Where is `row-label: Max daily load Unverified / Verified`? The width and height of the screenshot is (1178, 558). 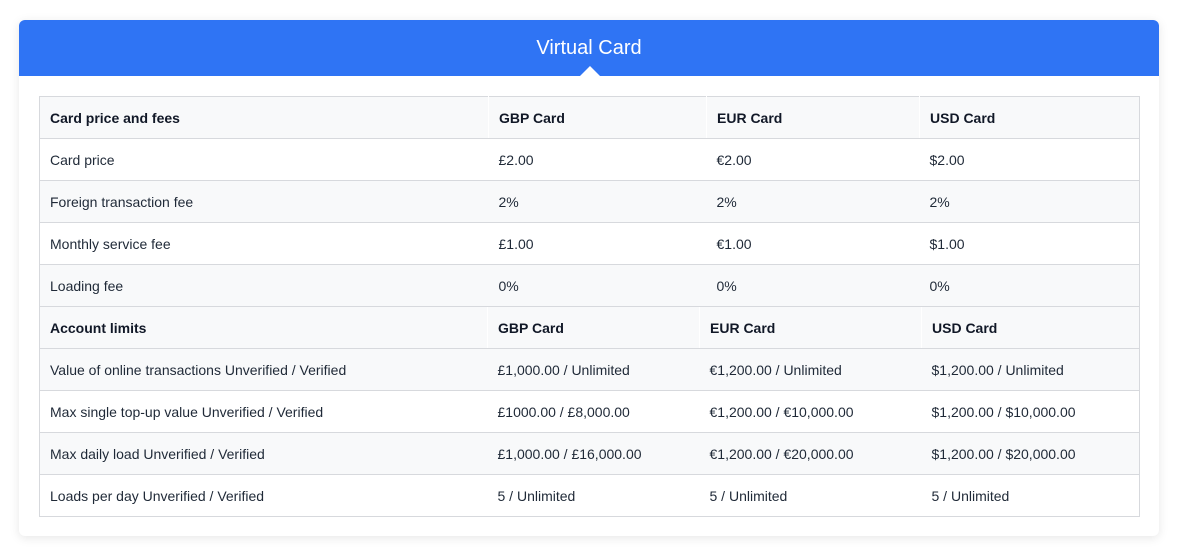 row-label: Max daily load Unverified / Verified is located at coordinates (263, 453).